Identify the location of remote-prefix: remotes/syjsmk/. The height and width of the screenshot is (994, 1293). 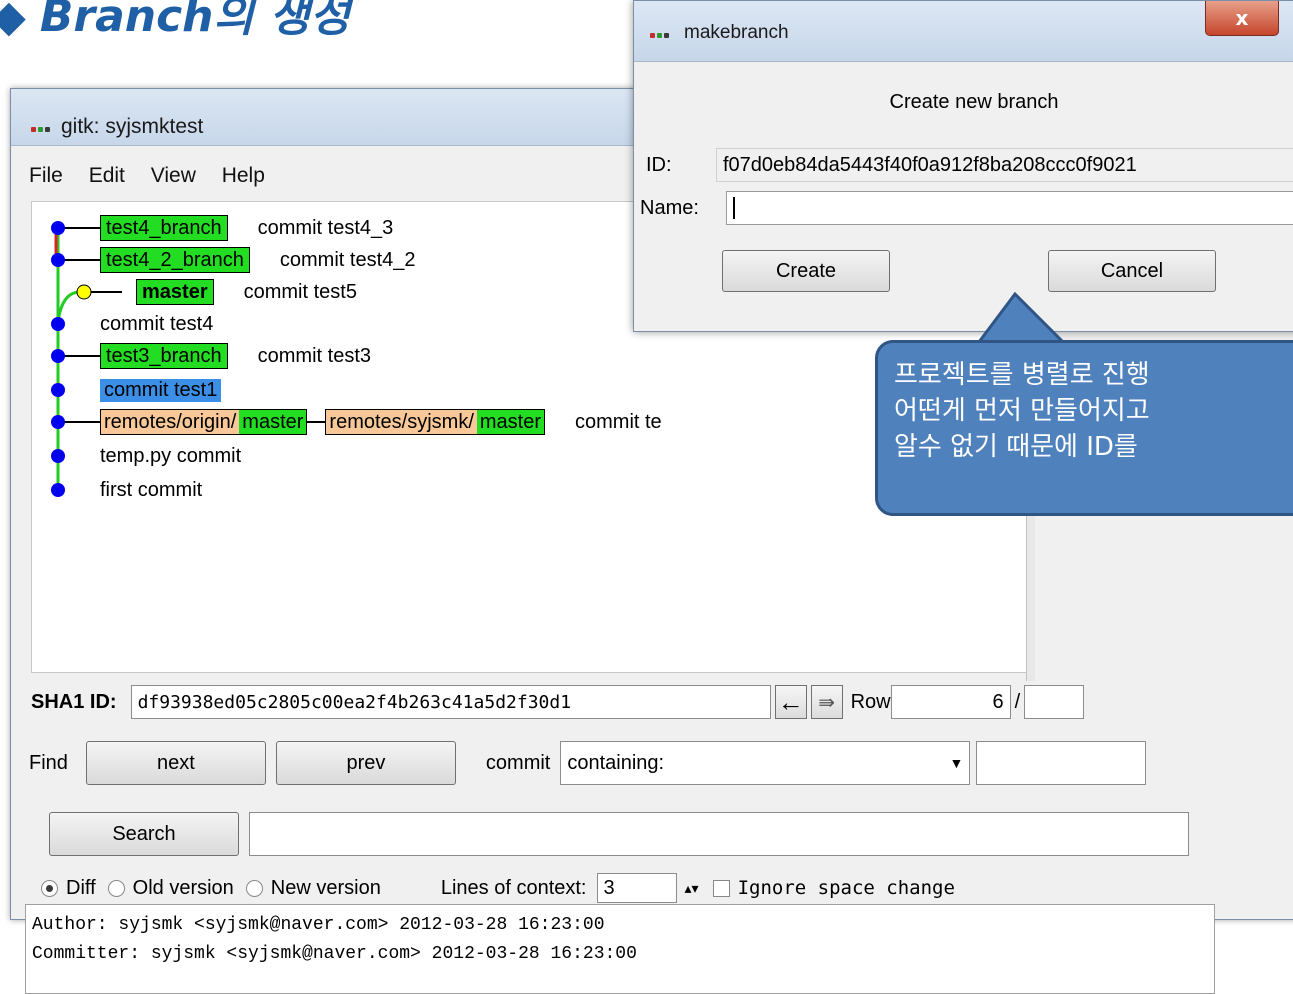
(401, 422).